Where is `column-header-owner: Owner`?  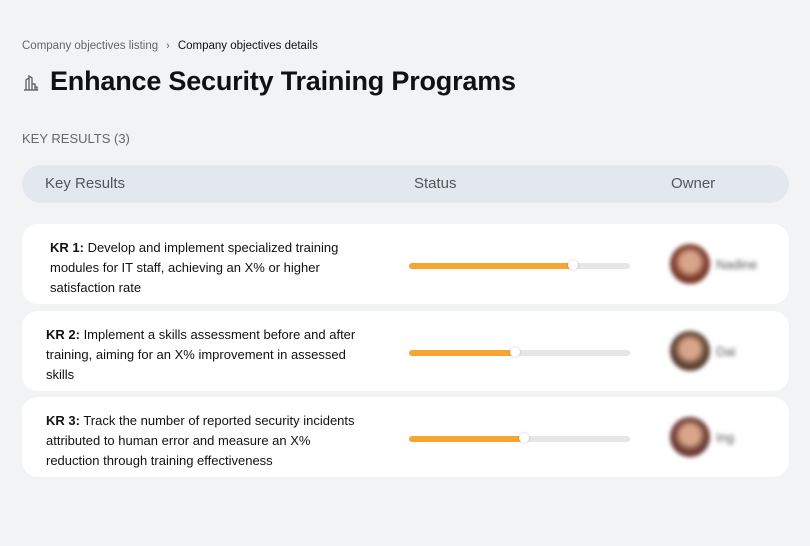
column-header-owner: Owner is located at coordinates (693, 183).